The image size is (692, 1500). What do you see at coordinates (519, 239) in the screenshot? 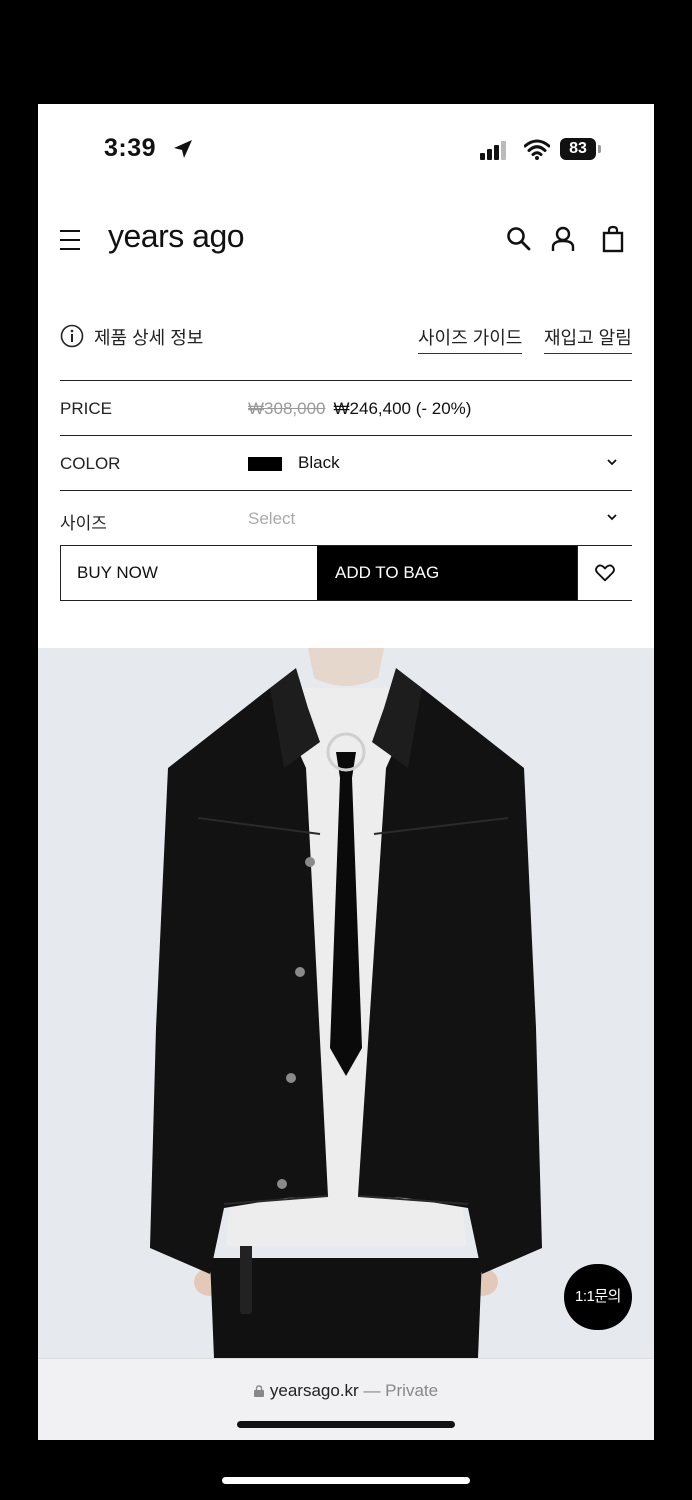
I see `search-icon` at bounding box center [519, 239].